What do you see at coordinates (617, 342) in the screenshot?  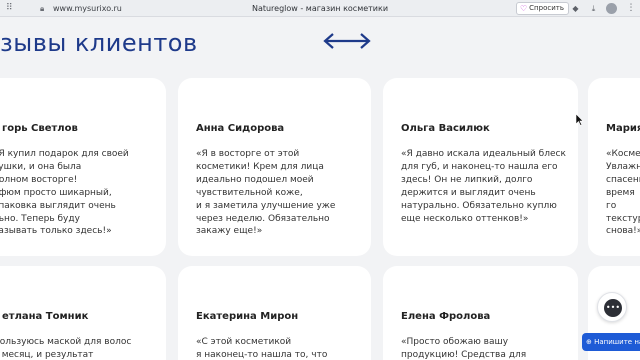 I see `write-us-label: Напишите нам` at bounding box center [617, 342].